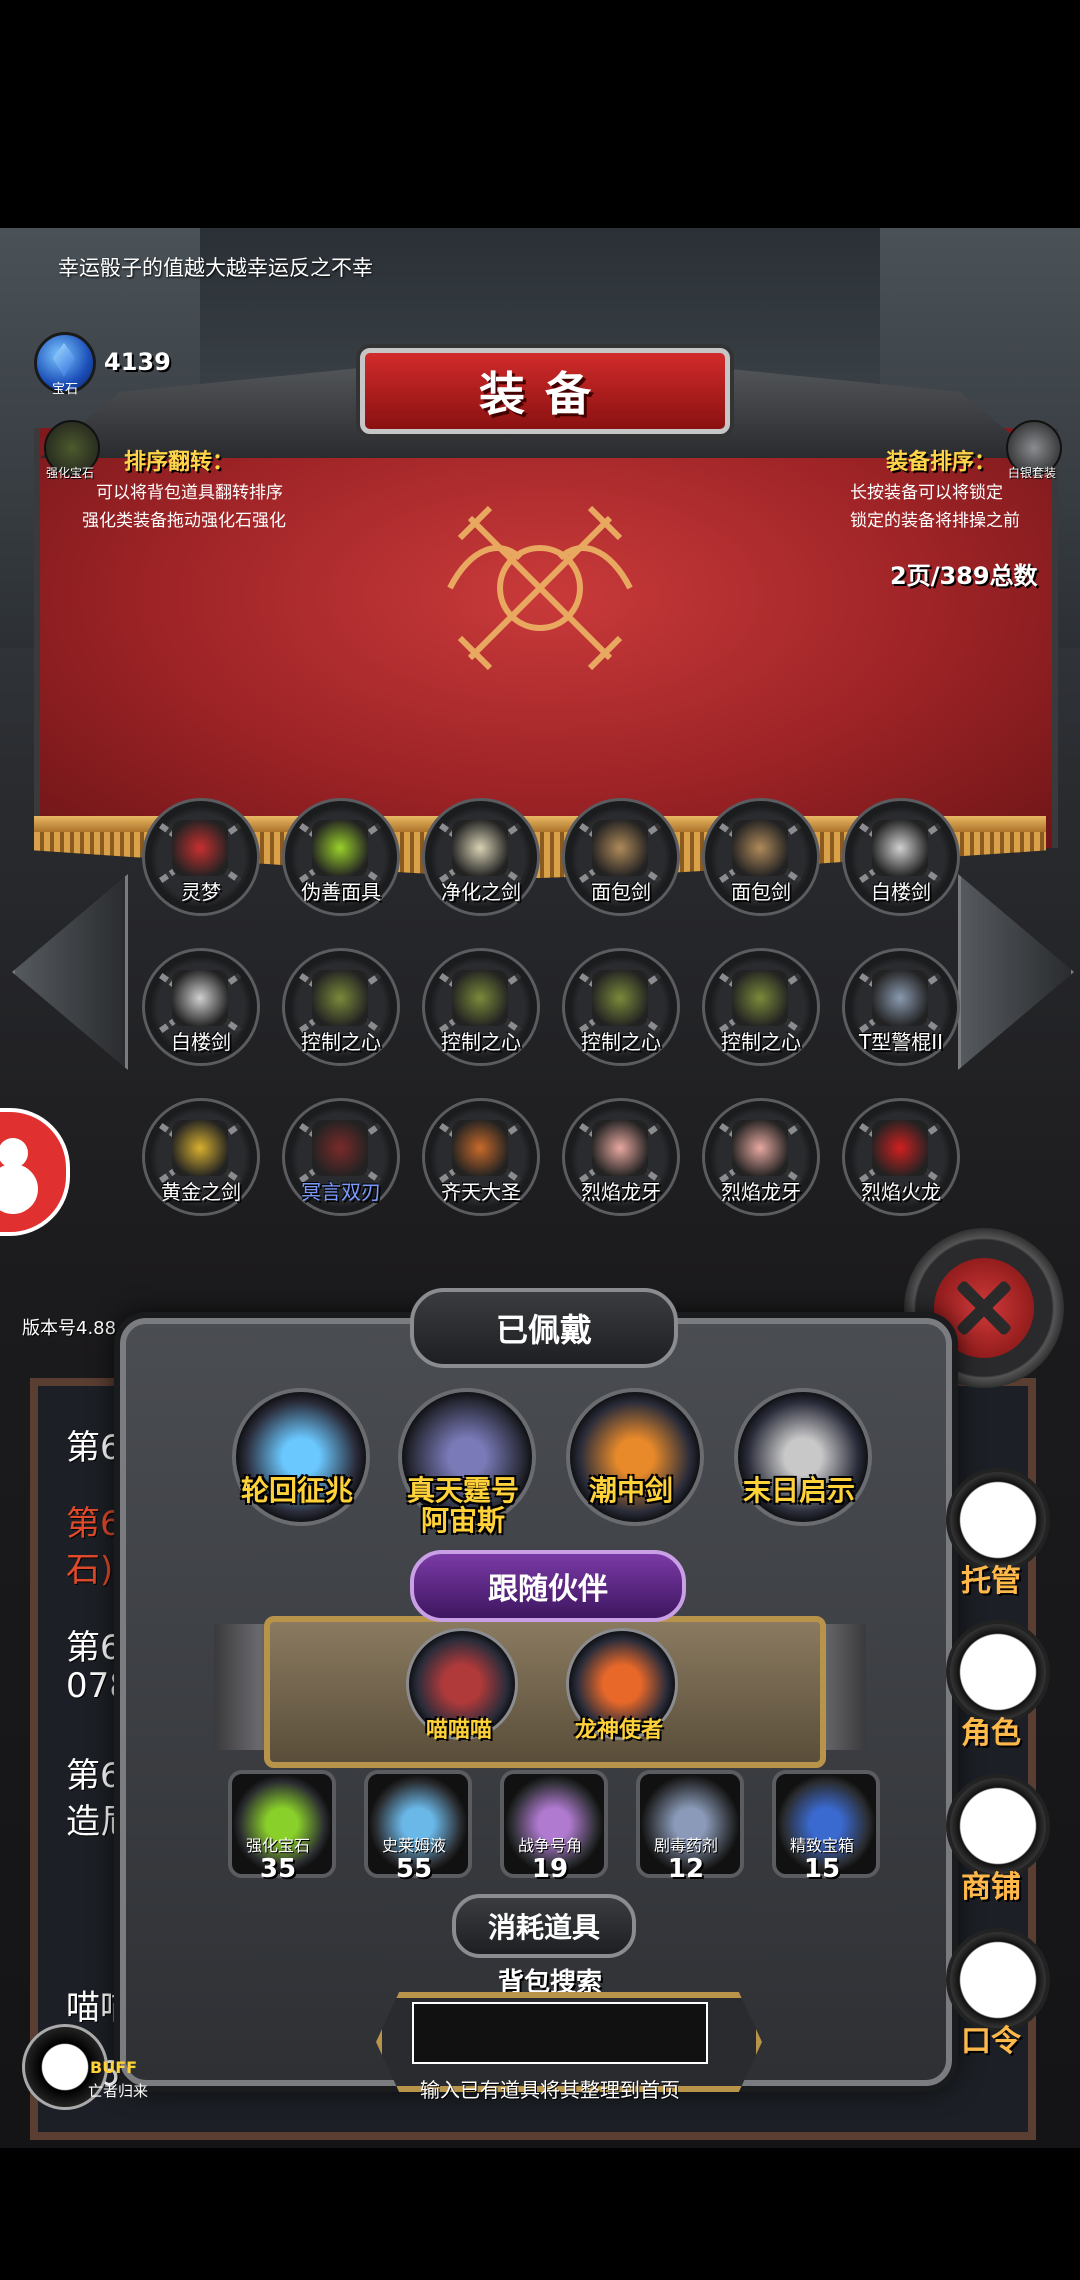 The width and height of the screenshot is (1080, 2280). I want to click on crossed-swords-emblem-icon, so click(540, 588).